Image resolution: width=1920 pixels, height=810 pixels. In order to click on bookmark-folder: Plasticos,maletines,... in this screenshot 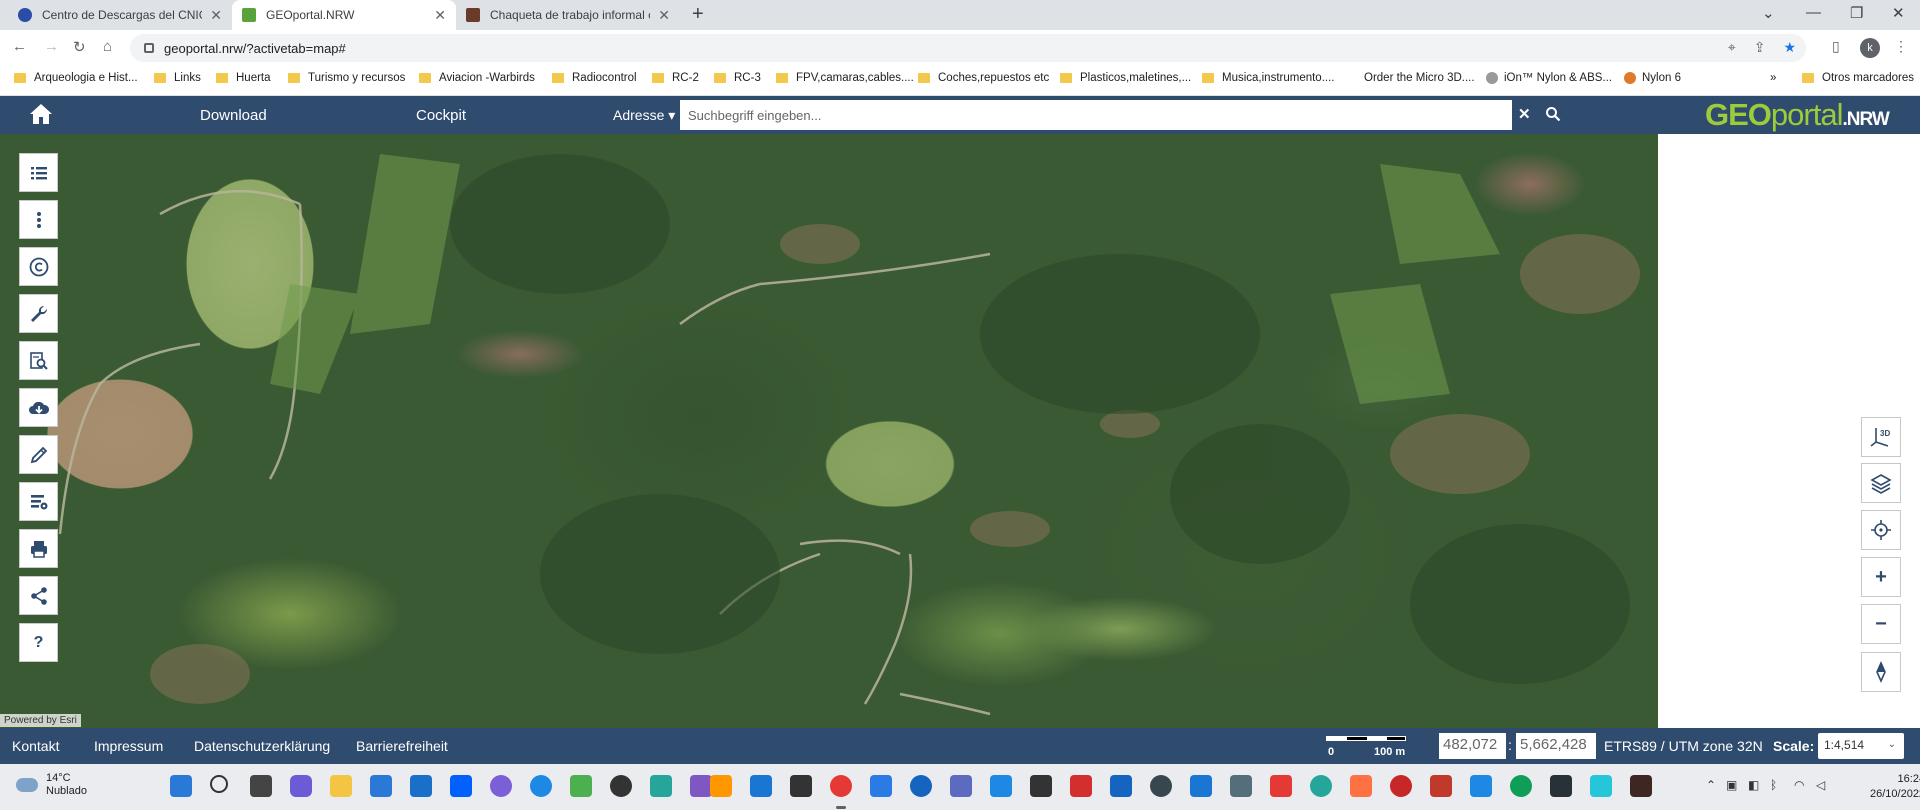, I will do `click(1125, 78)`.